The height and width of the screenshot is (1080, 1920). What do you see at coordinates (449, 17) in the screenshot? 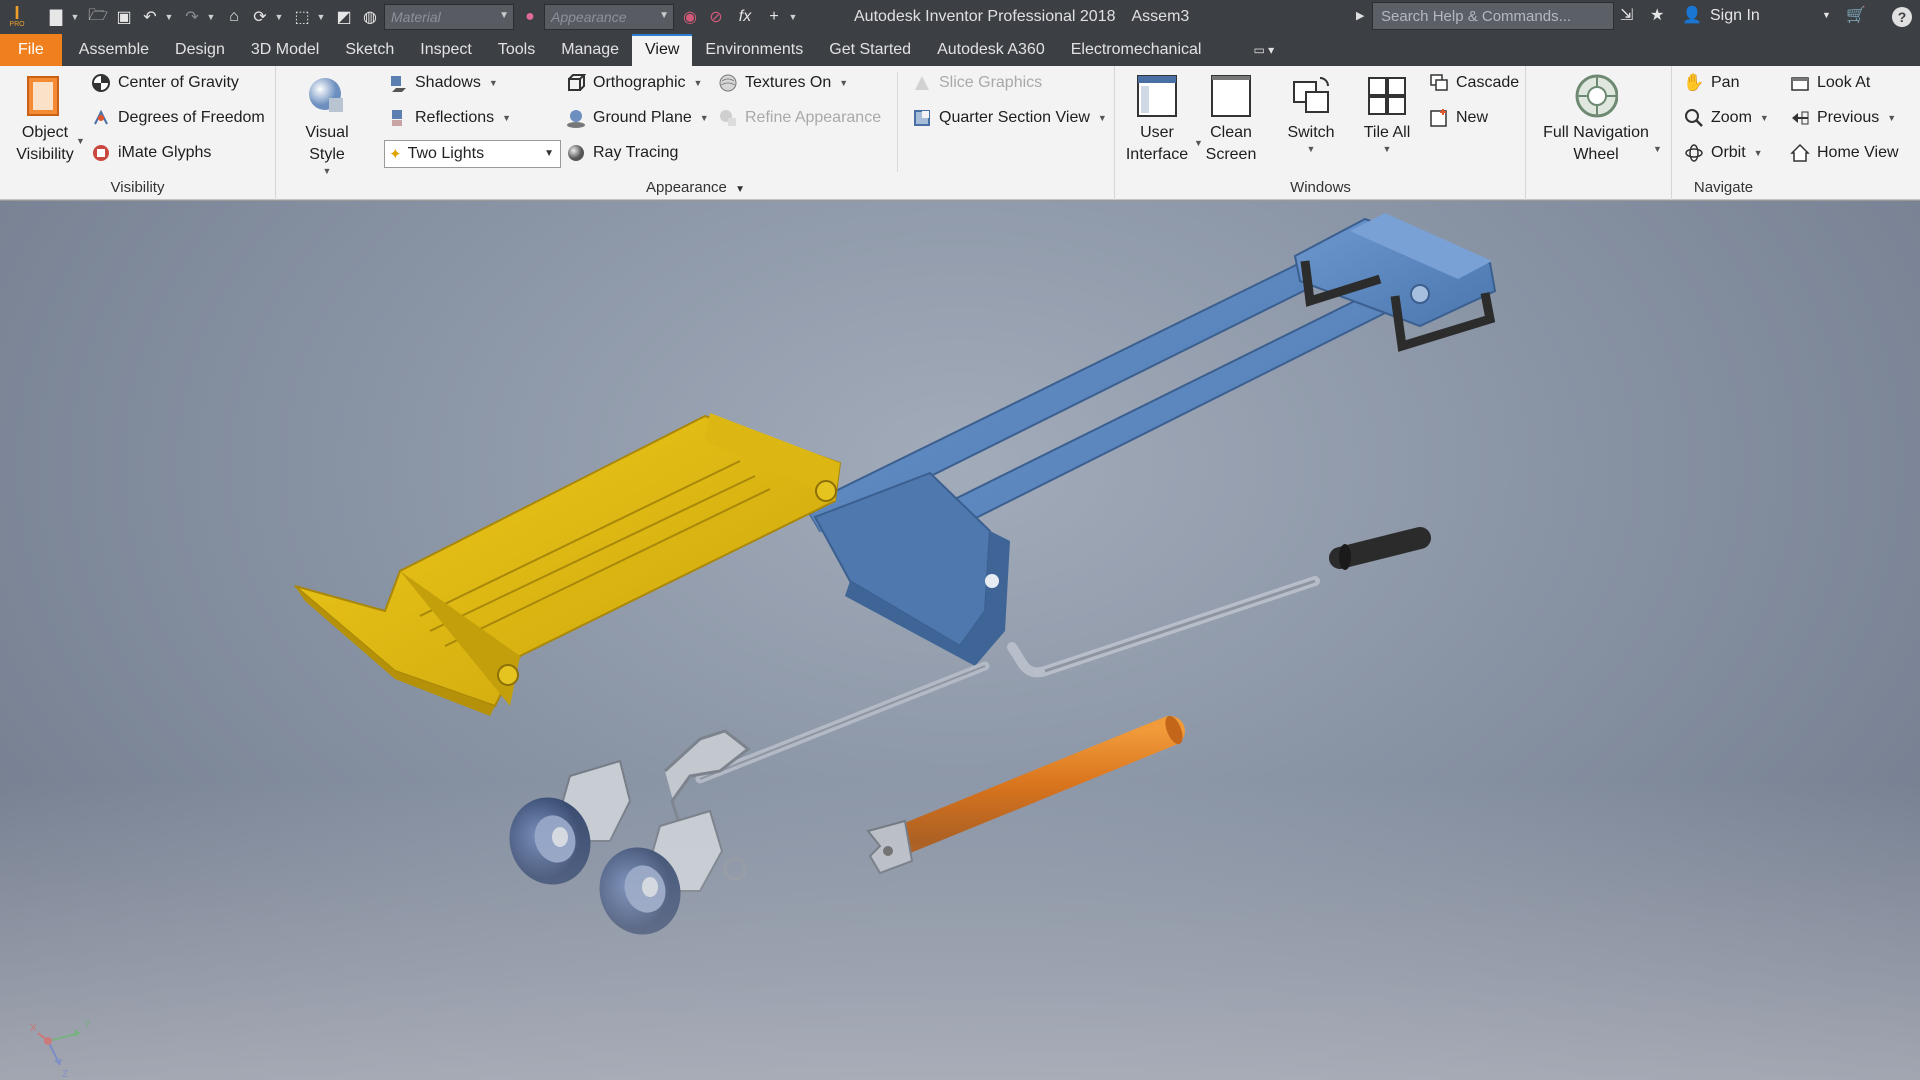
I see `material-combo: Material ▼` at bounding box center [449, 17].